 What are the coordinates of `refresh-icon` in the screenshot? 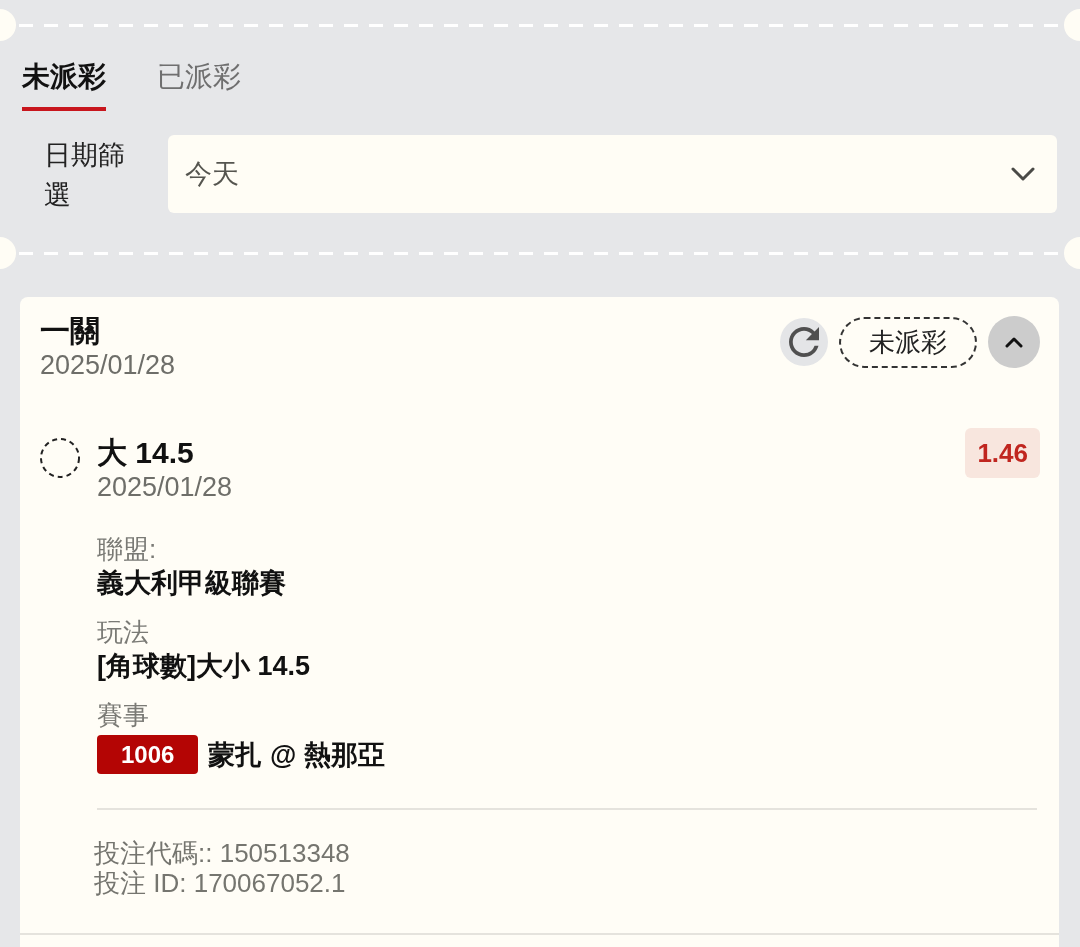 It's located at (804, 342).